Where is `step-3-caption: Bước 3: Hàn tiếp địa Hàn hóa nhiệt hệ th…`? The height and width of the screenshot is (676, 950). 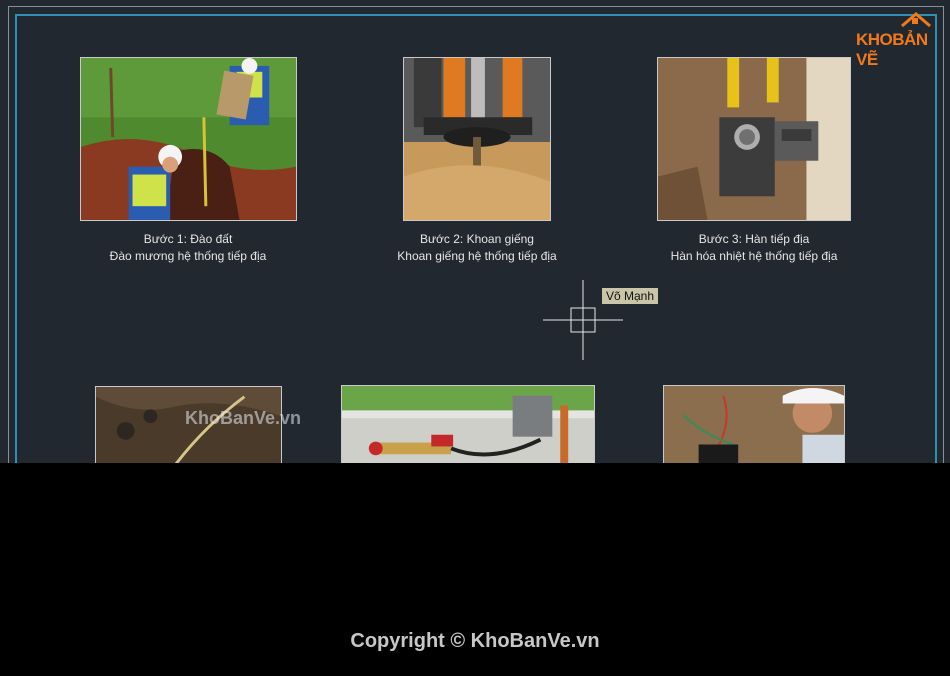
step-3-caption: Bước 3: Hàn tiếp địa Hàn hóa nhiệt hệ th… is located at coordinates (754, 248).